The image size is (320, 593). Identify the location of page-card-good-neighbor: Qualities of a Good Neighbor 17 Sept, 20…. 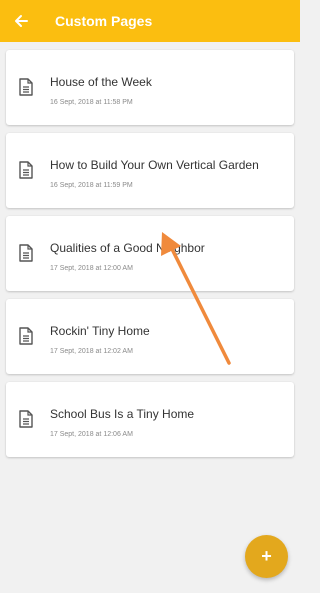
(150, 253).